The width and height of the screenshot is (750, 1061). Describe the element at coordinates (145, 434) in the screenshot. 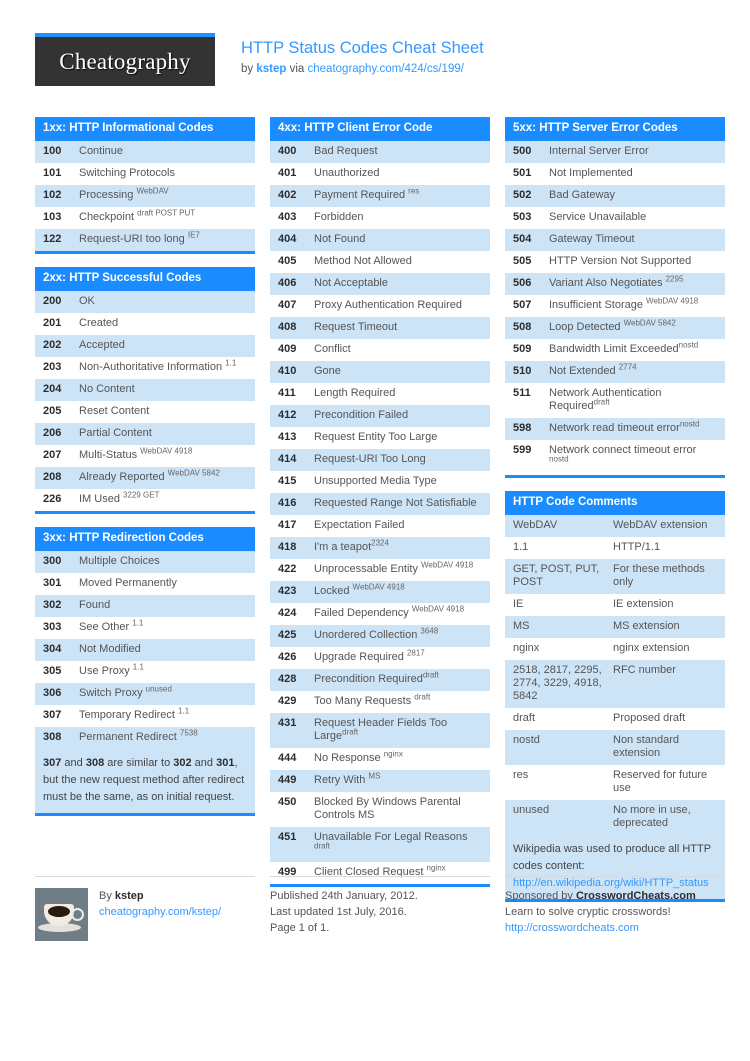

I see `table-row: 206 Partial Content` at that location.